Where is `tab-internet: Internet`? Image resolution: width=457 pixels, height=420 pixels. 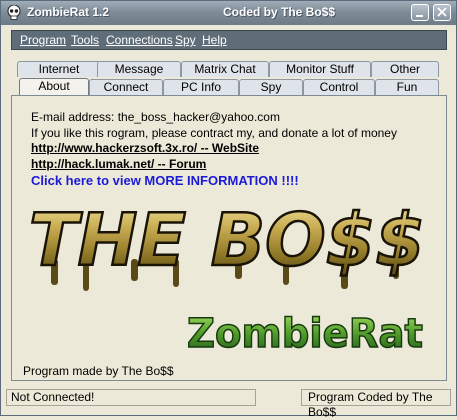
tab-internet: Internet is located at coordinates (59, 69).